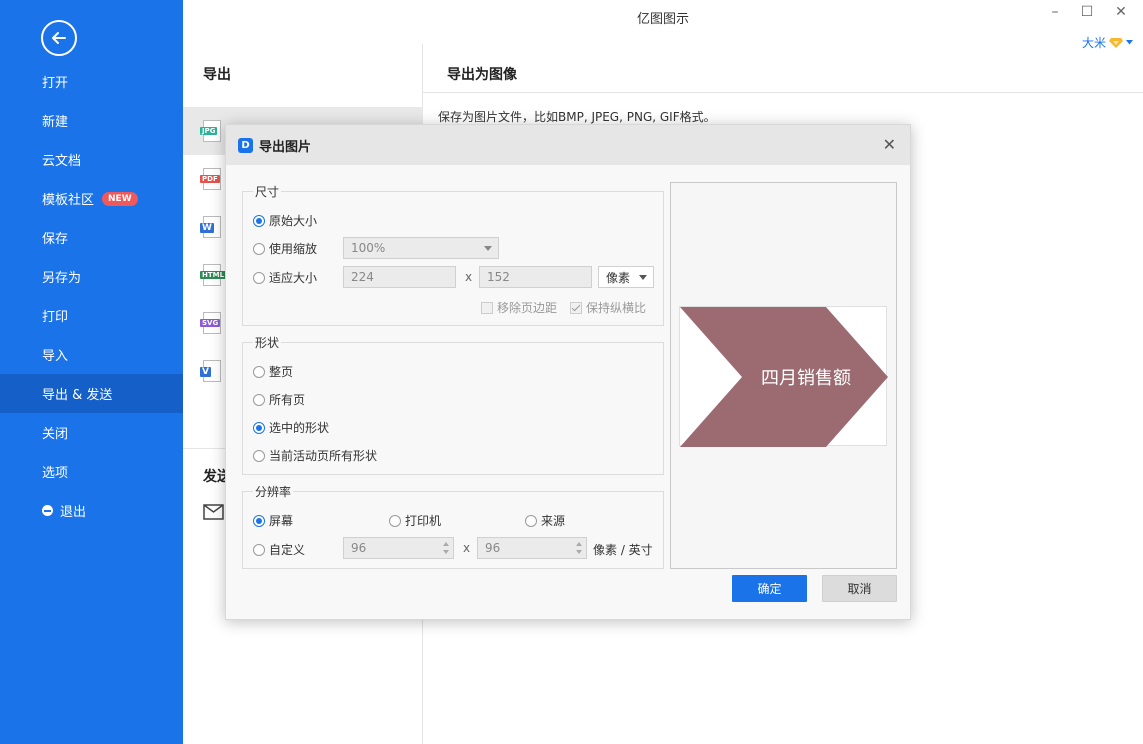 Image resolution: width=1143 pixels, height=744 pixels. I want to click on sidebar-item-save-as: 另存为, so click(91, 276).